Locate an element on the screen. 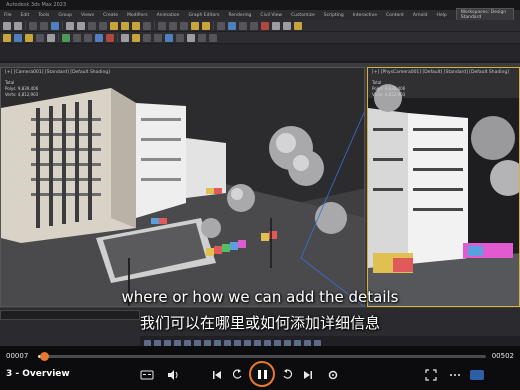 The image size is (520, 390). menu-scripting: Scripting is located at coordinates (334, 15).